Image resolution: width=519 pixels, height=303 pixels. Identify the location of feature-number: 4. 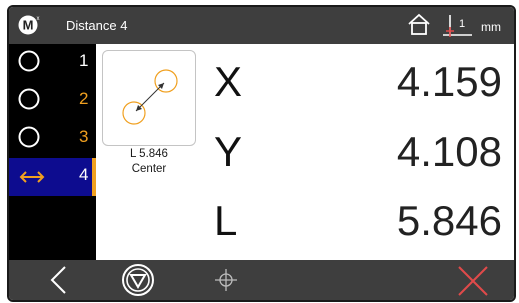
(84, 174).